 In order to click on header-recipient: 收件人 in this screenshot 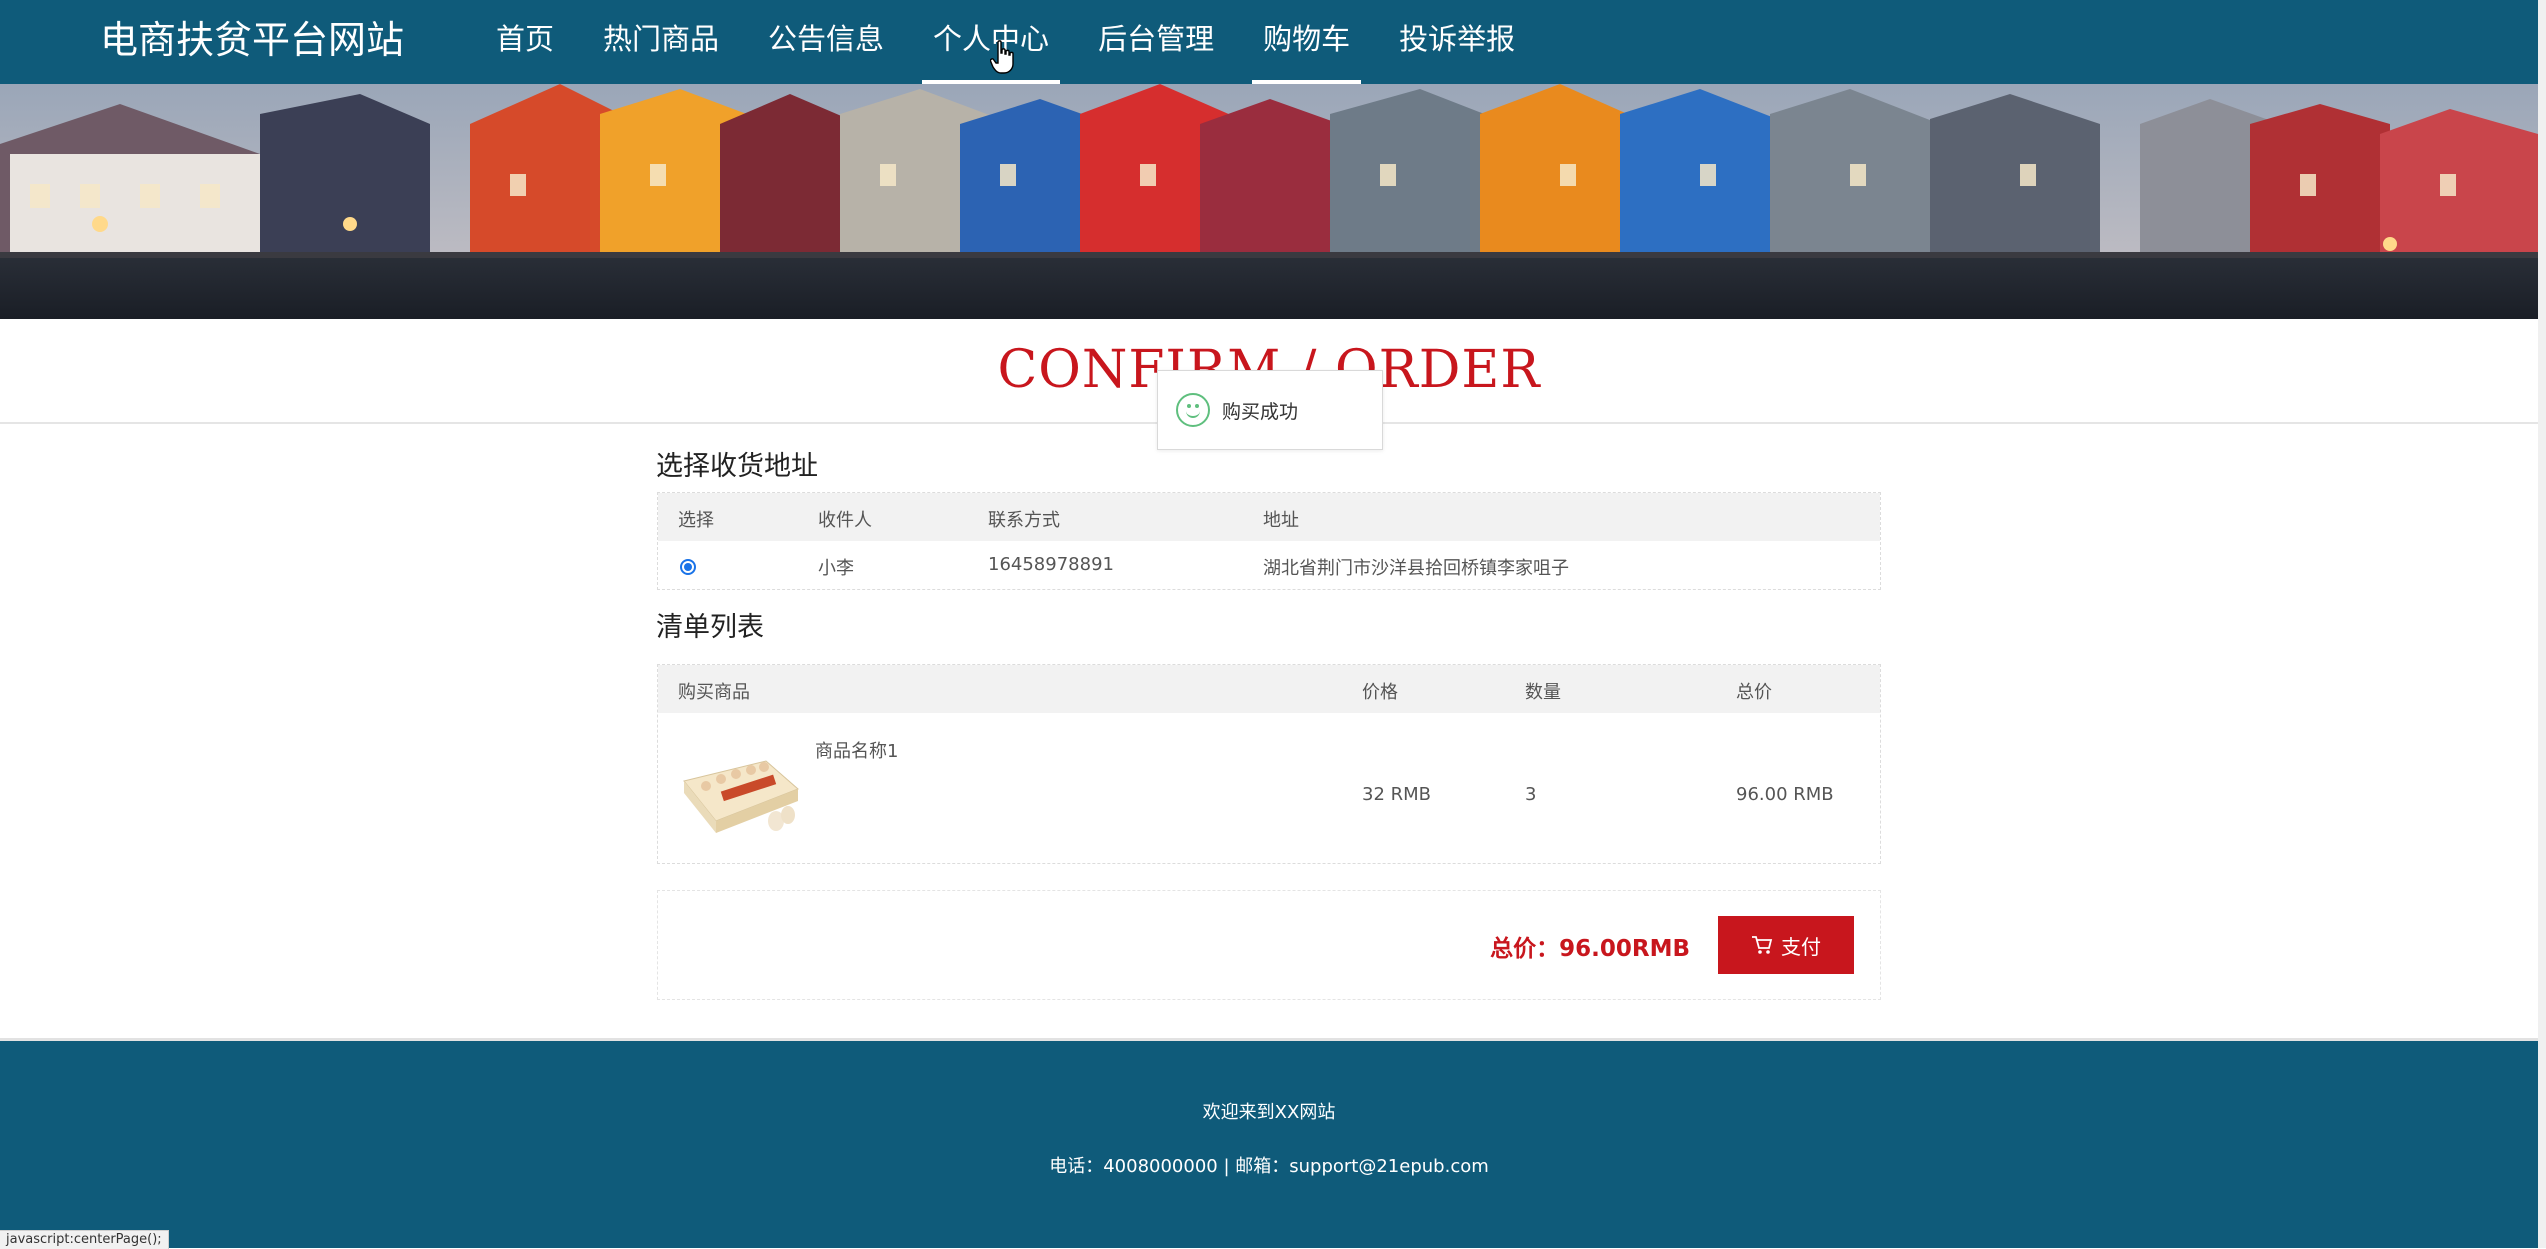, I will do `click(845, 520)`.